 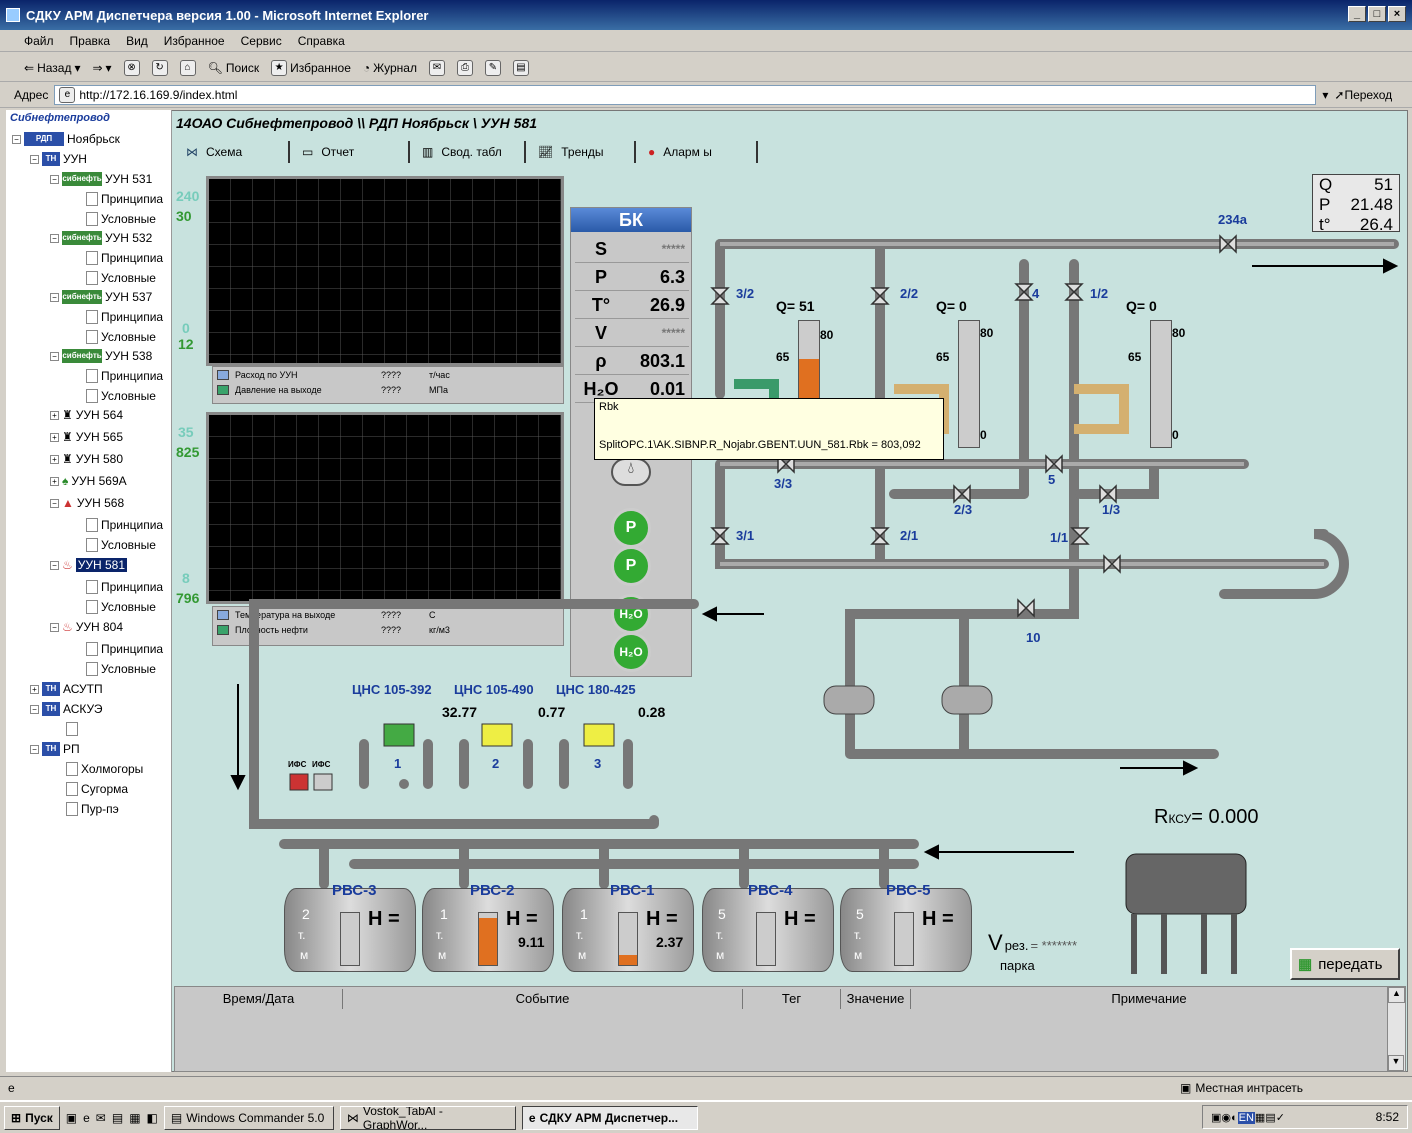 I want to click on mail-icon: ✉, so click(x=436, y=67).